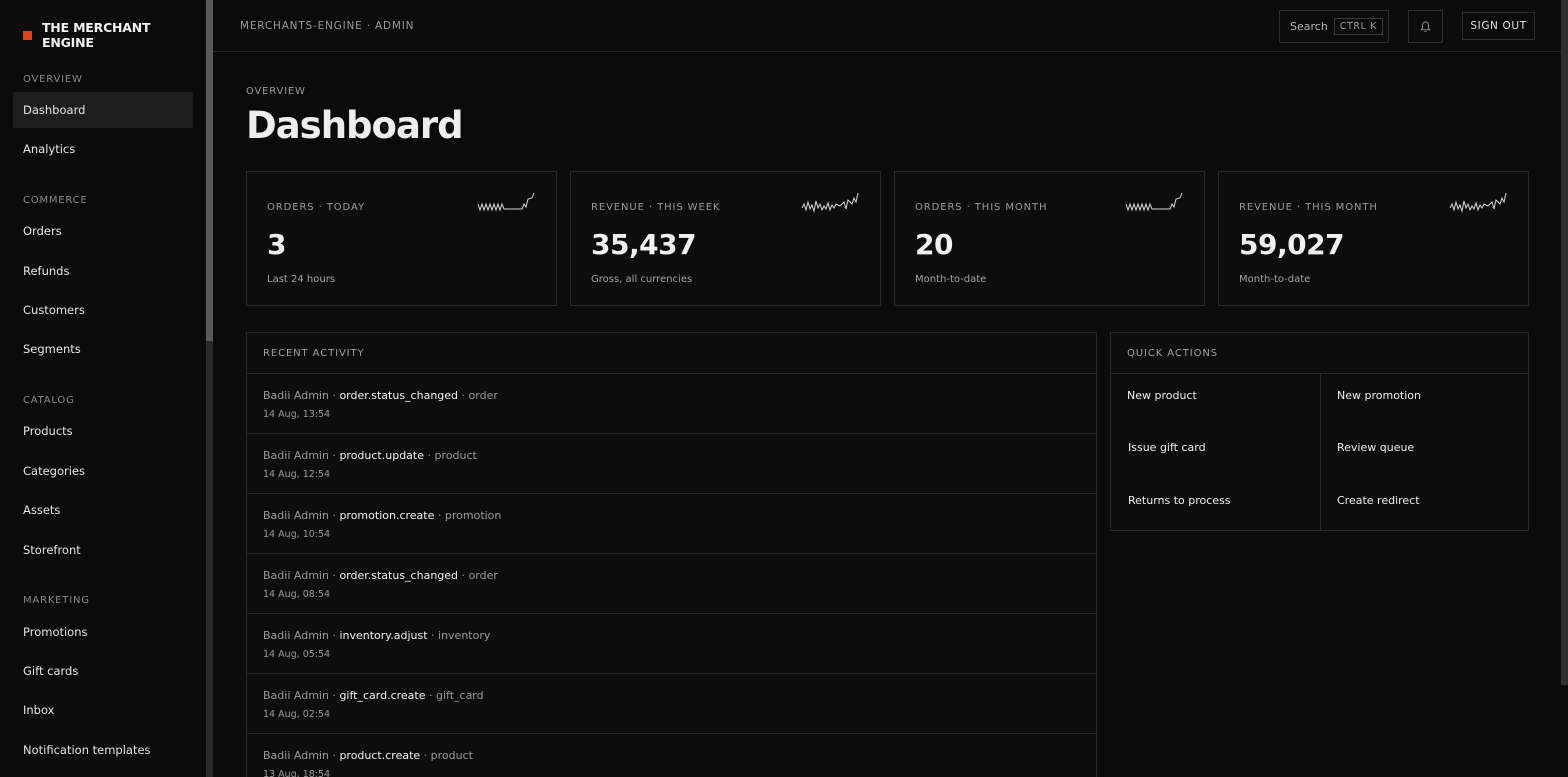 The height and width of the screenshot is (777, 1568). I want to click on stat-label: ORDERS · THIS MONTH, so click(981, 207).